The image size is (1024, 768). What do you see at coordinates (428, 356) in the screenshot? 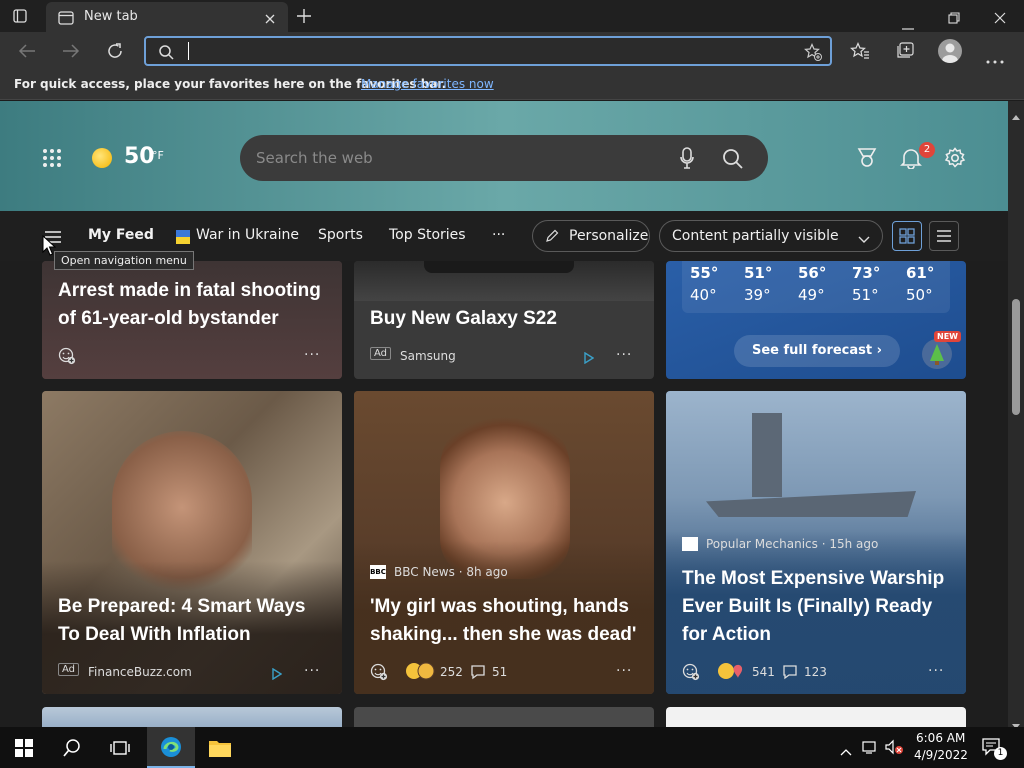
I see `card-source: Samsung` at bounding box center [428, 356].